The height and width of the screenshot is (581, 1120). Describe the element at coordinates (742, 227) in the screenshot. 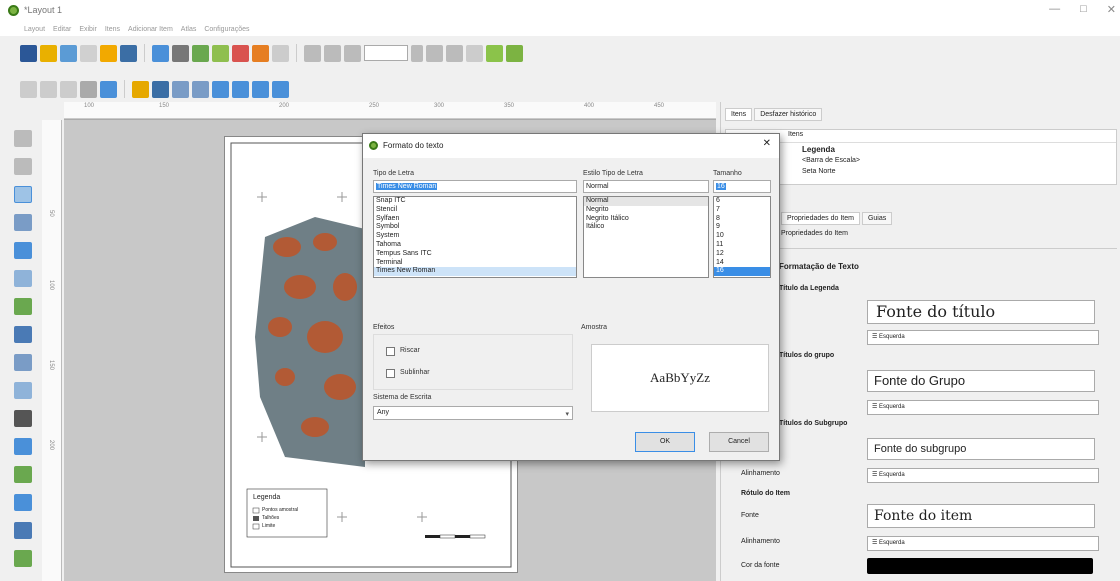

I see `list-item: 9` at that location.